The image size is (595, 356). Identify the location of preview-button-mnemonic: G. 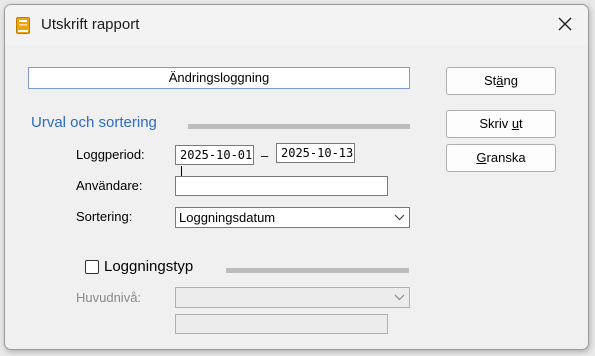
(481, 157).